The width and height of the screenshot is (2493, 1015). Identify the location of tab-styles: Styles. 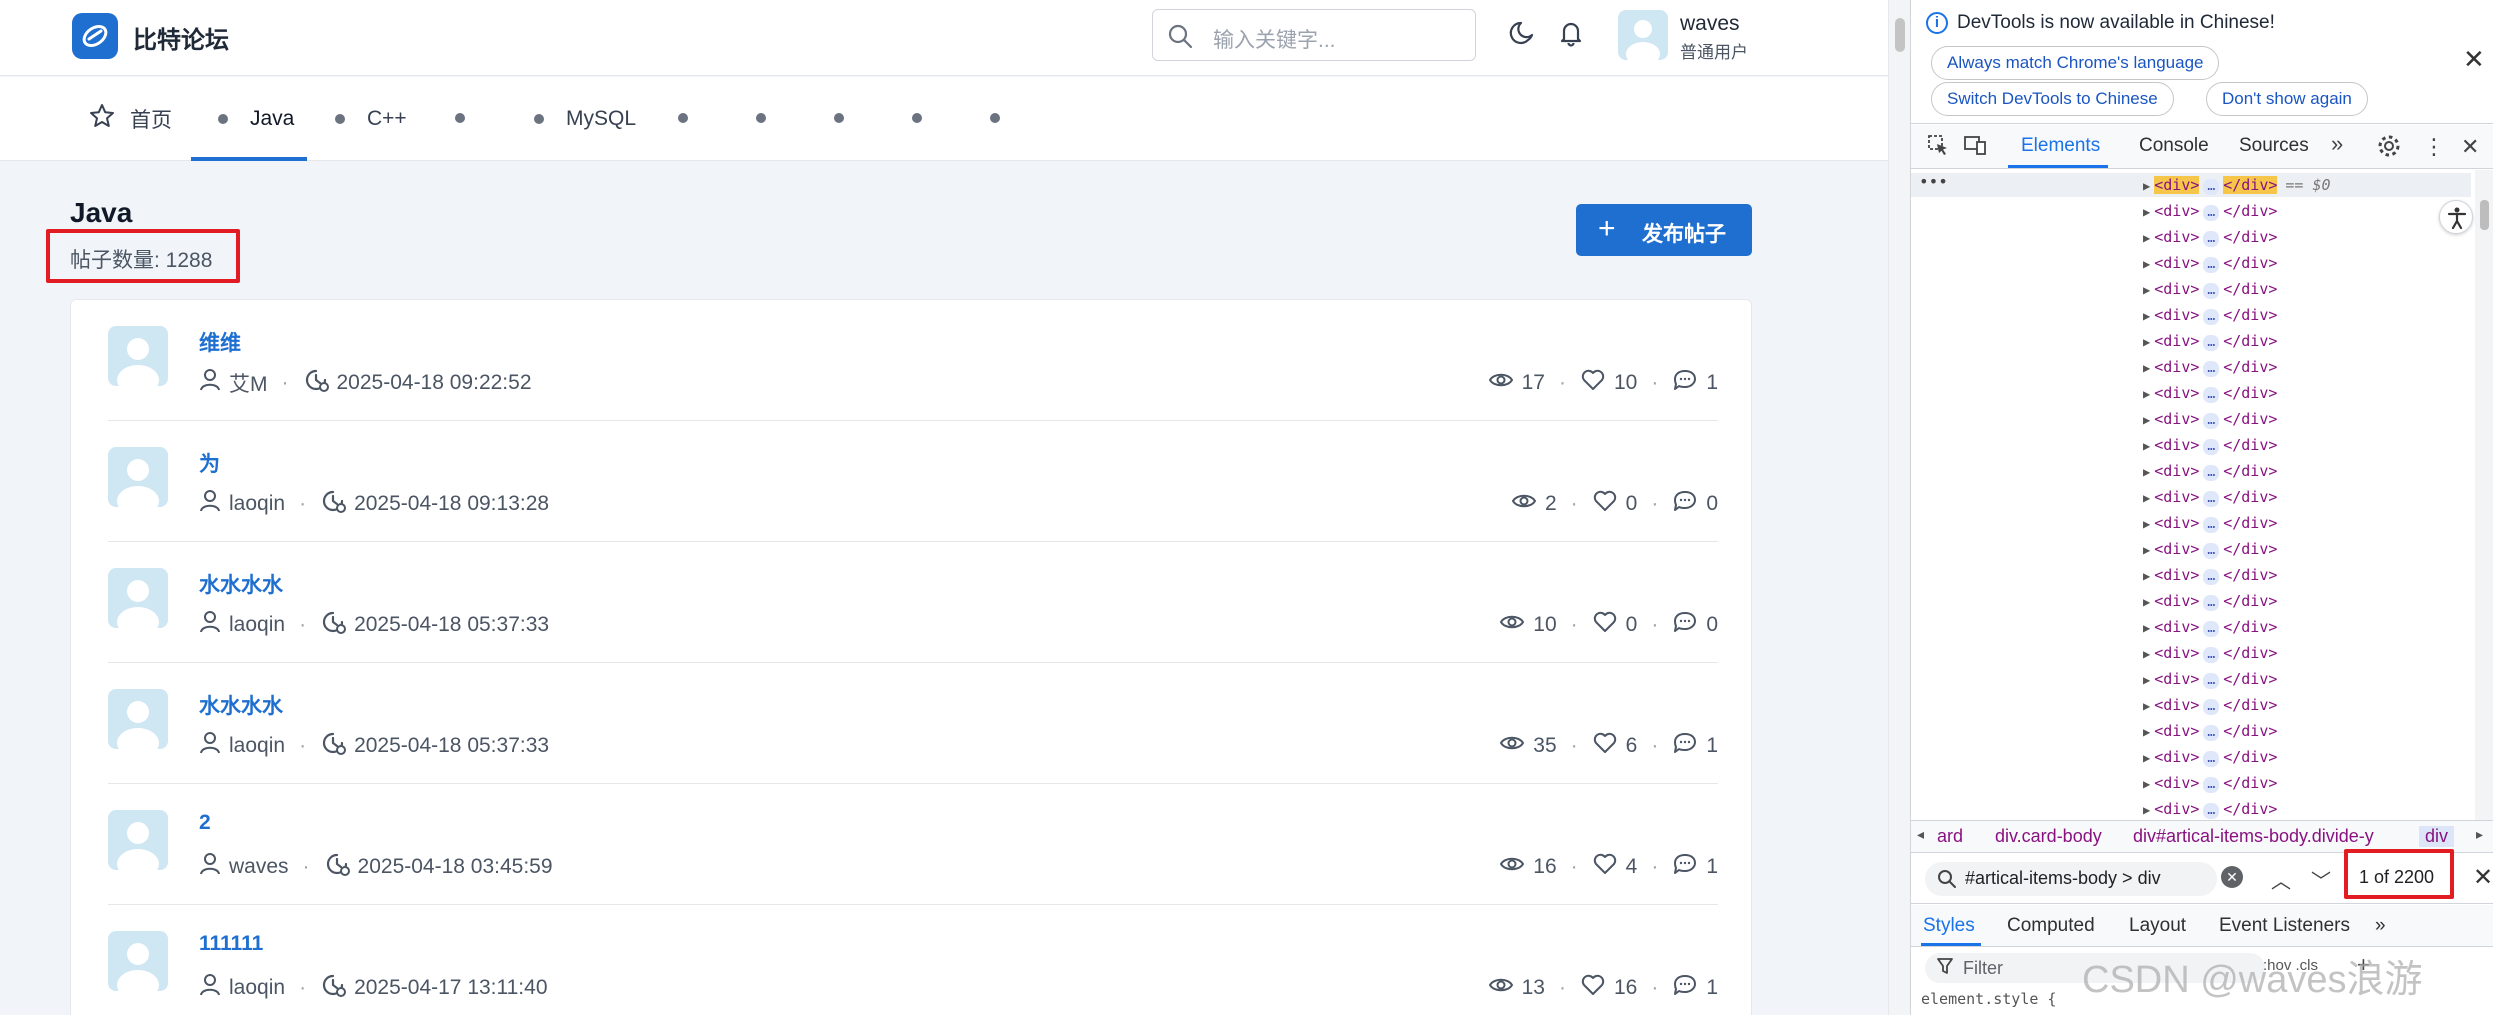
(1949, 926).